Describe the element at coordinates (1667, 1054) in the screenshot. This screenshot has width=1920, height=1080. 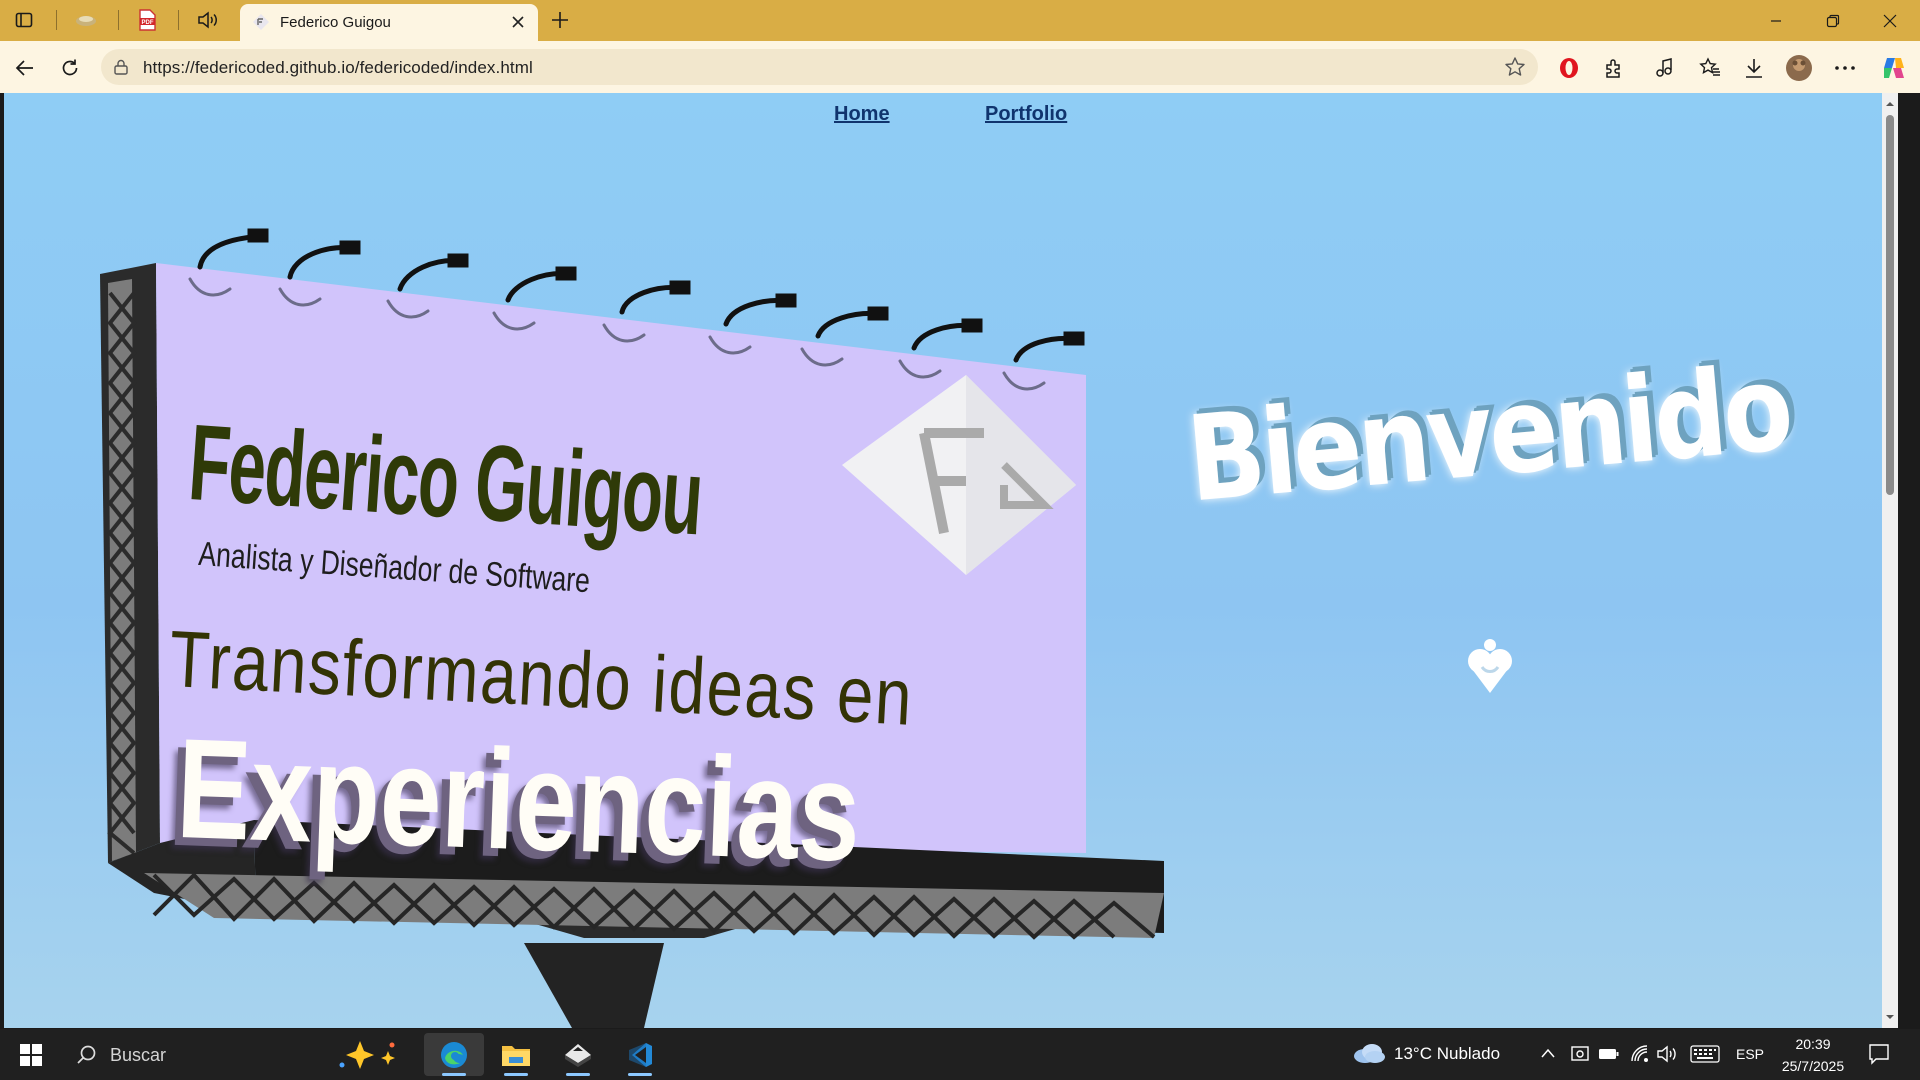
I see `volume-icon` at that location.